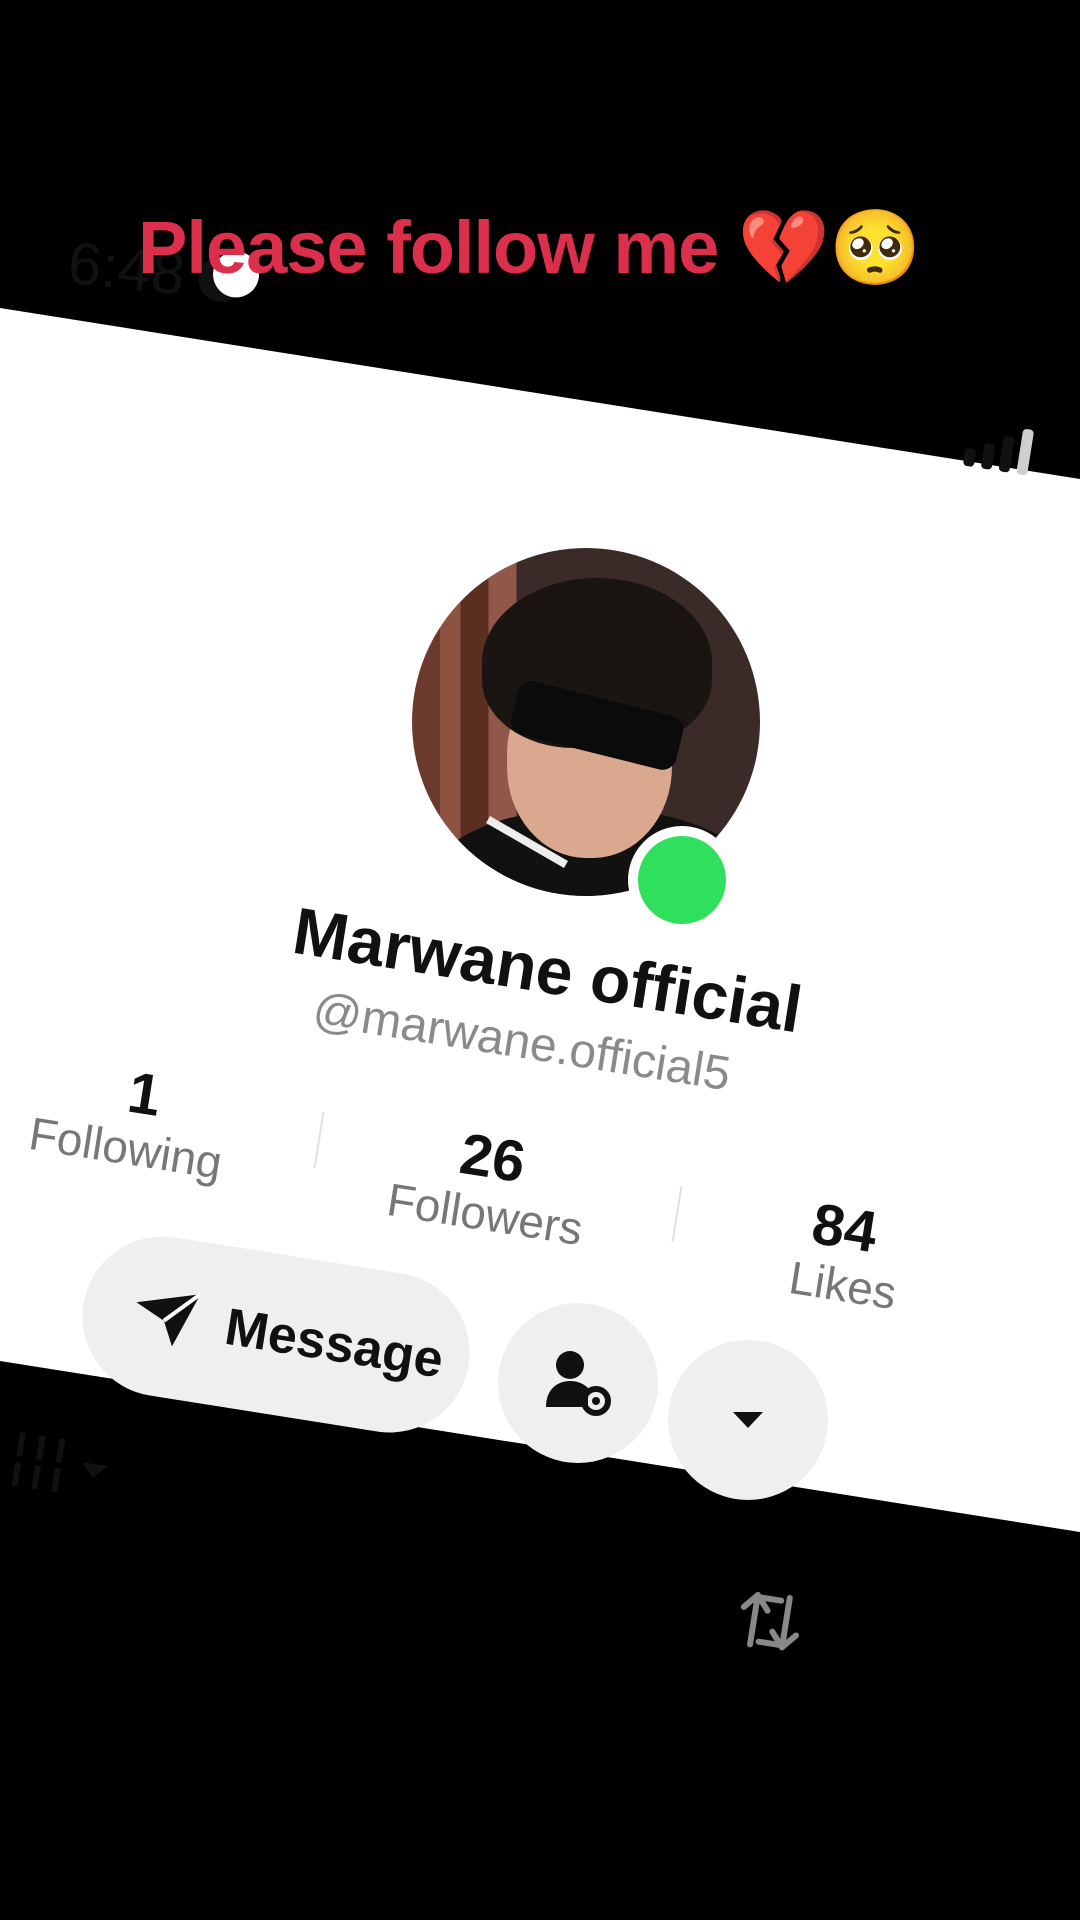 The image size is (1080, 1920). I want to click on online-status-dot, so click(682, 880).